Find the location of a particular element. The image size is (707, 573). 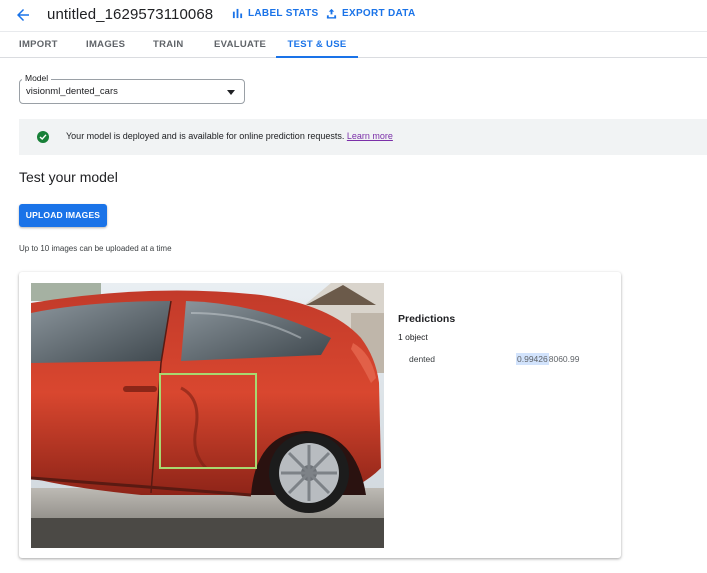

upload-images-button: UPLOAD IMAGES is located at coordinates (63, 215).